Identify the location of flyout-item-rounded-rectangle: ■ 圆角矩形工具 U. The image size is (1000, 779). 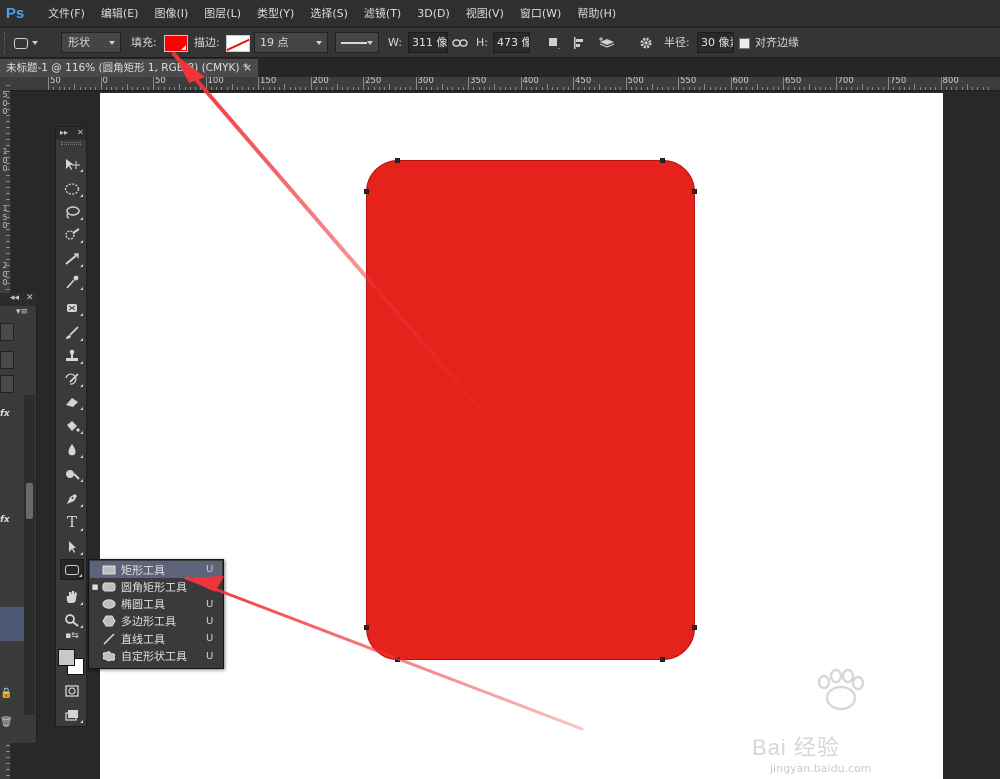
(156, 586).